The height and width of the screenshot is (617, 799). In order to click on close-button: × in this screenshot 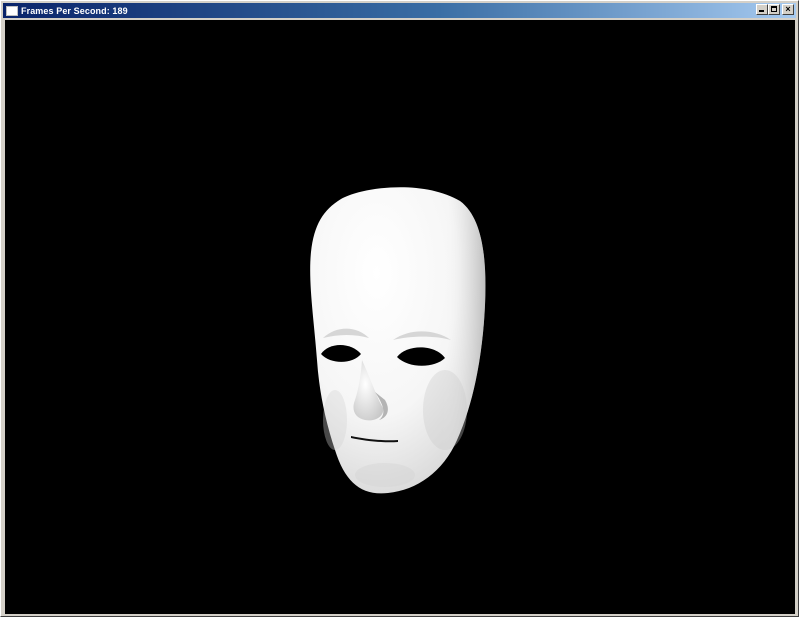, I will do `click(788, 9)`.